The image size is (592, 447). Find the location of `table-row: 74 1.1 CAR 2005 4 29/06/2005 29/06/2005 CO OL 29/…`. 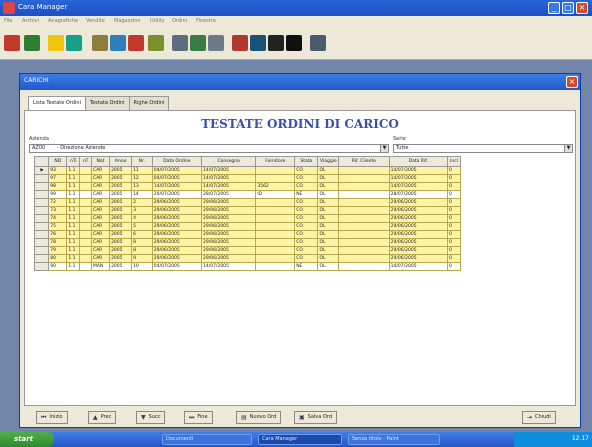

table-row: 74 1.1 CAR 2005 4 29/06/2005 29/06/2005 CO OL 29/… is located at coordinates (247, 218).